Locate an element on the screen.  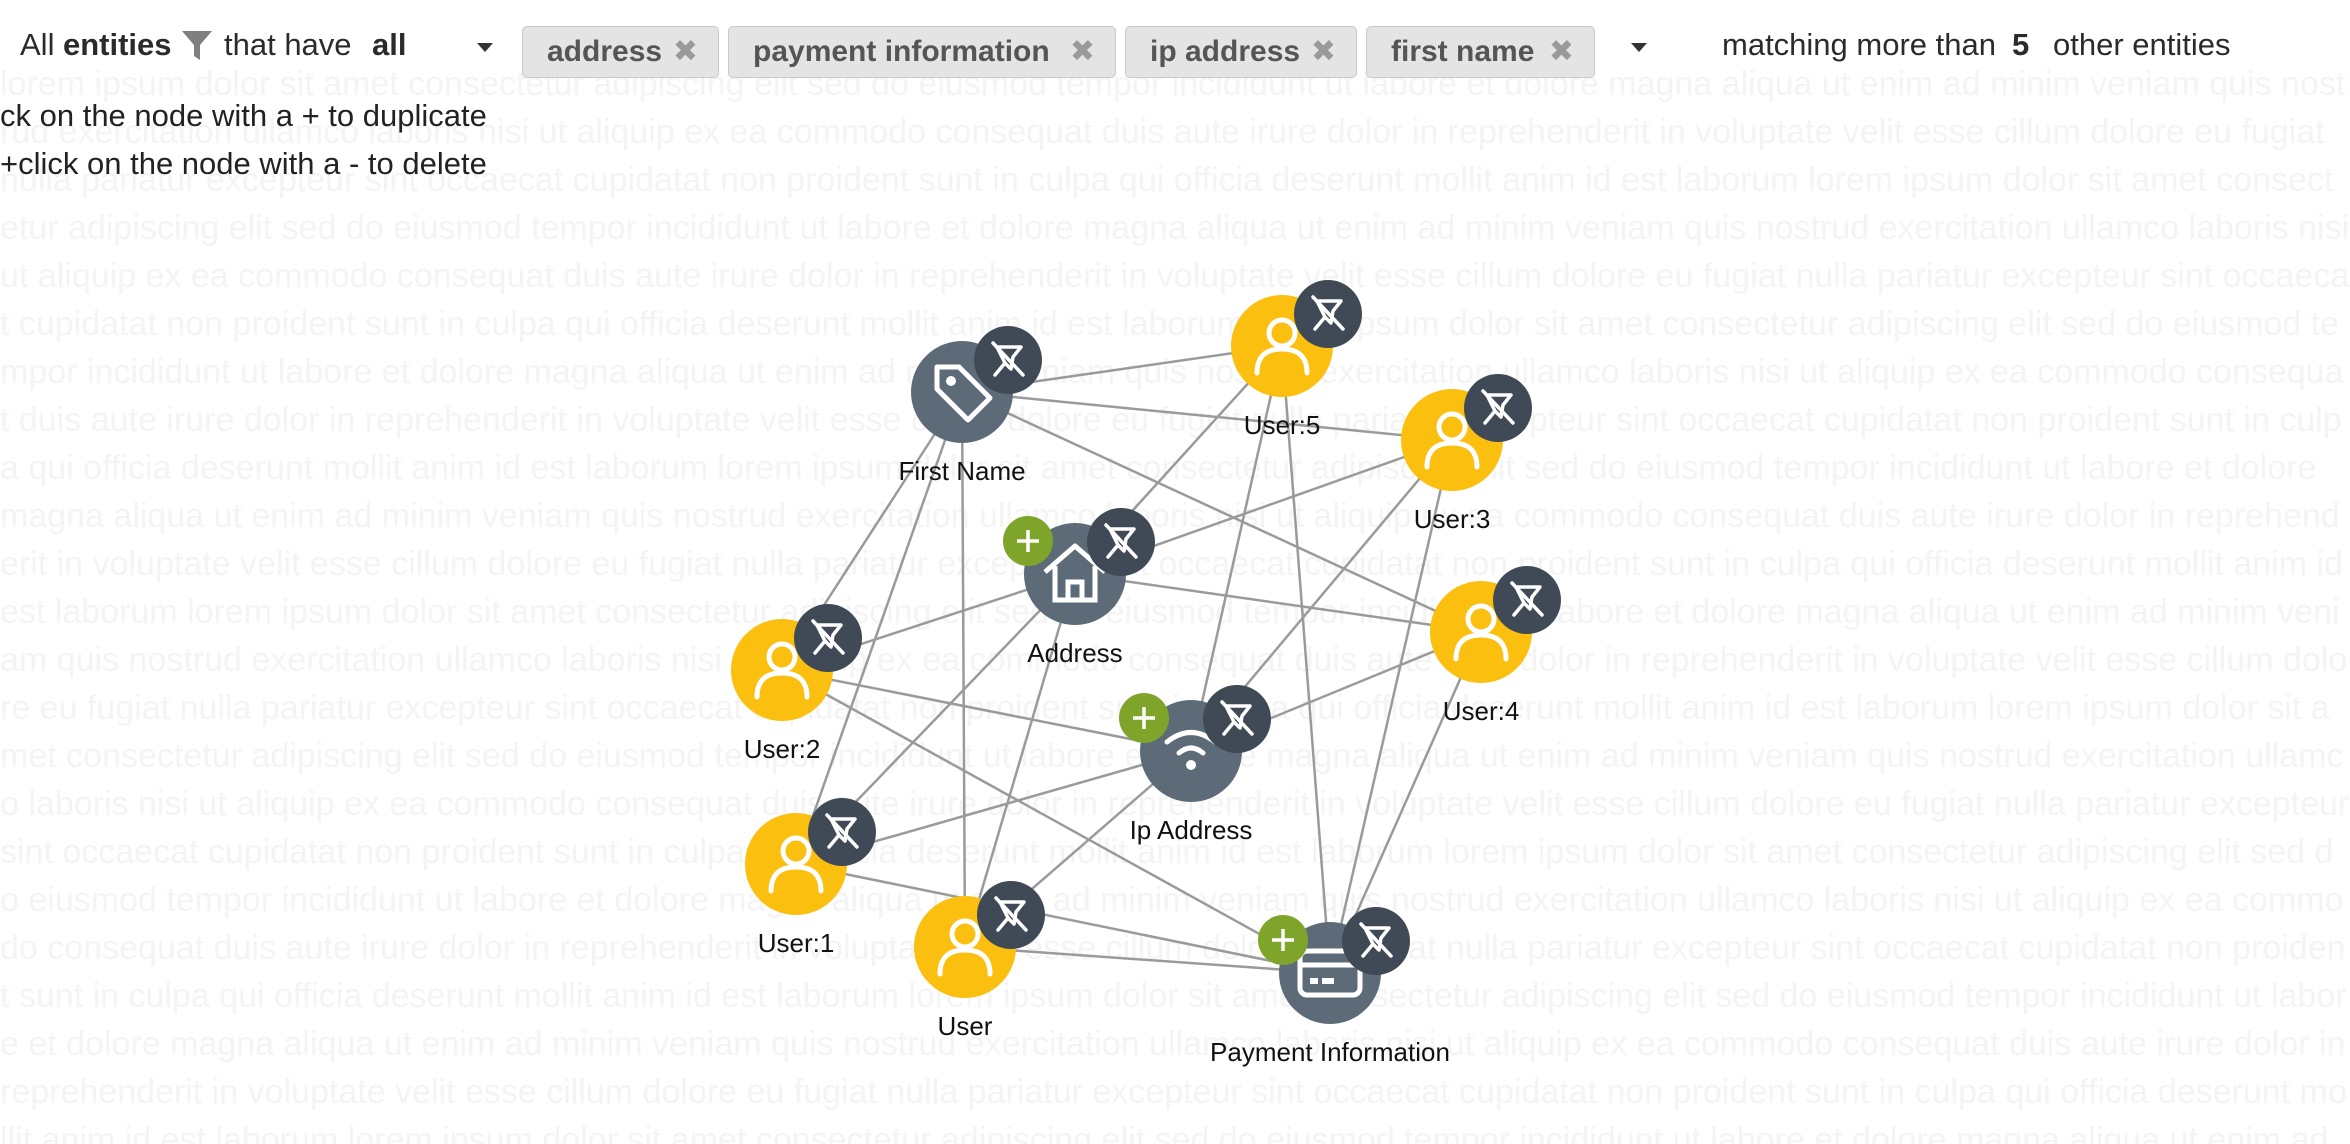
graph-node-address: Address is located at coordinates (1079, 588).